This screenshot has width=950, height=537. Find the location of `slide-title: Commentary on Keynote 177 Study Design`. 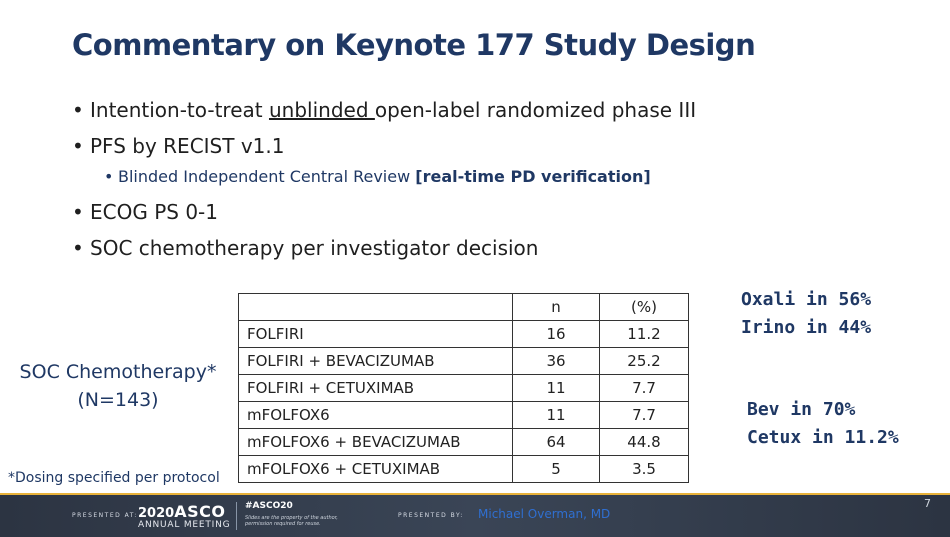

slide-title: Commentary on Keynote 177 Study Design is located at coordinates (414, 45).